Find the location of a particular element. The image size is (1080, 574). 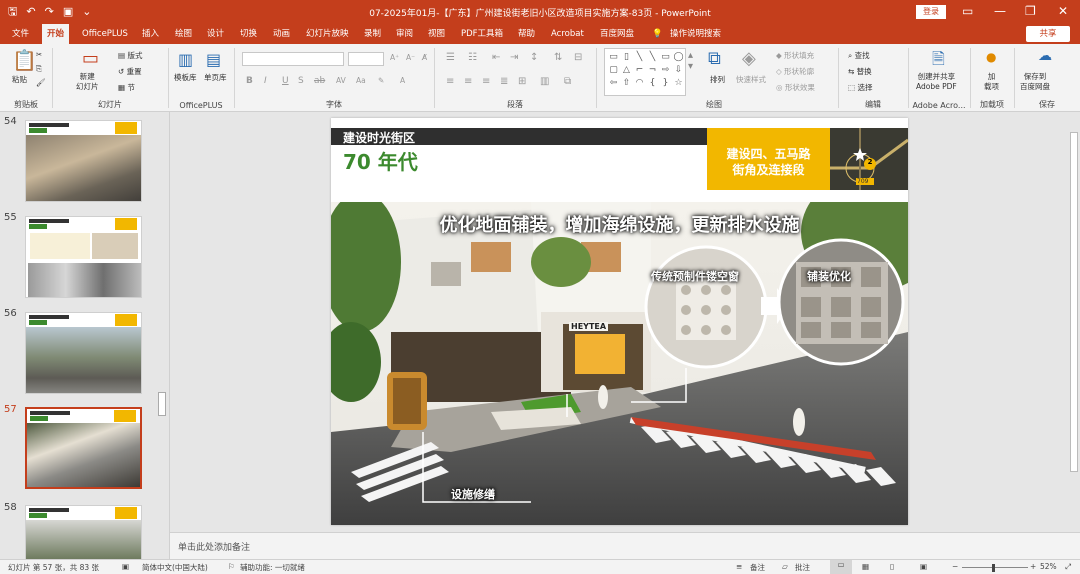

tab-view: 视图 is located at coordinates (436, 34).